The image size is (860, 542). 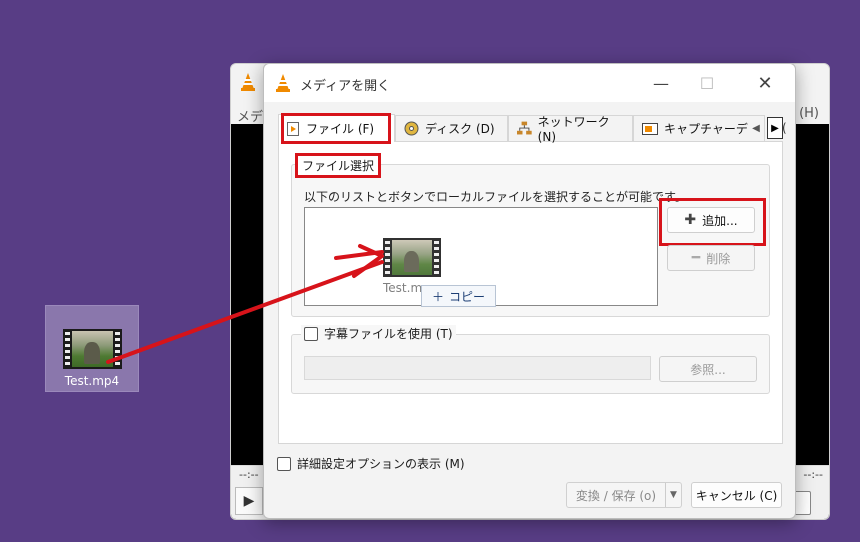 I want to click on close-button: ✕, so click(x=765, y=83).